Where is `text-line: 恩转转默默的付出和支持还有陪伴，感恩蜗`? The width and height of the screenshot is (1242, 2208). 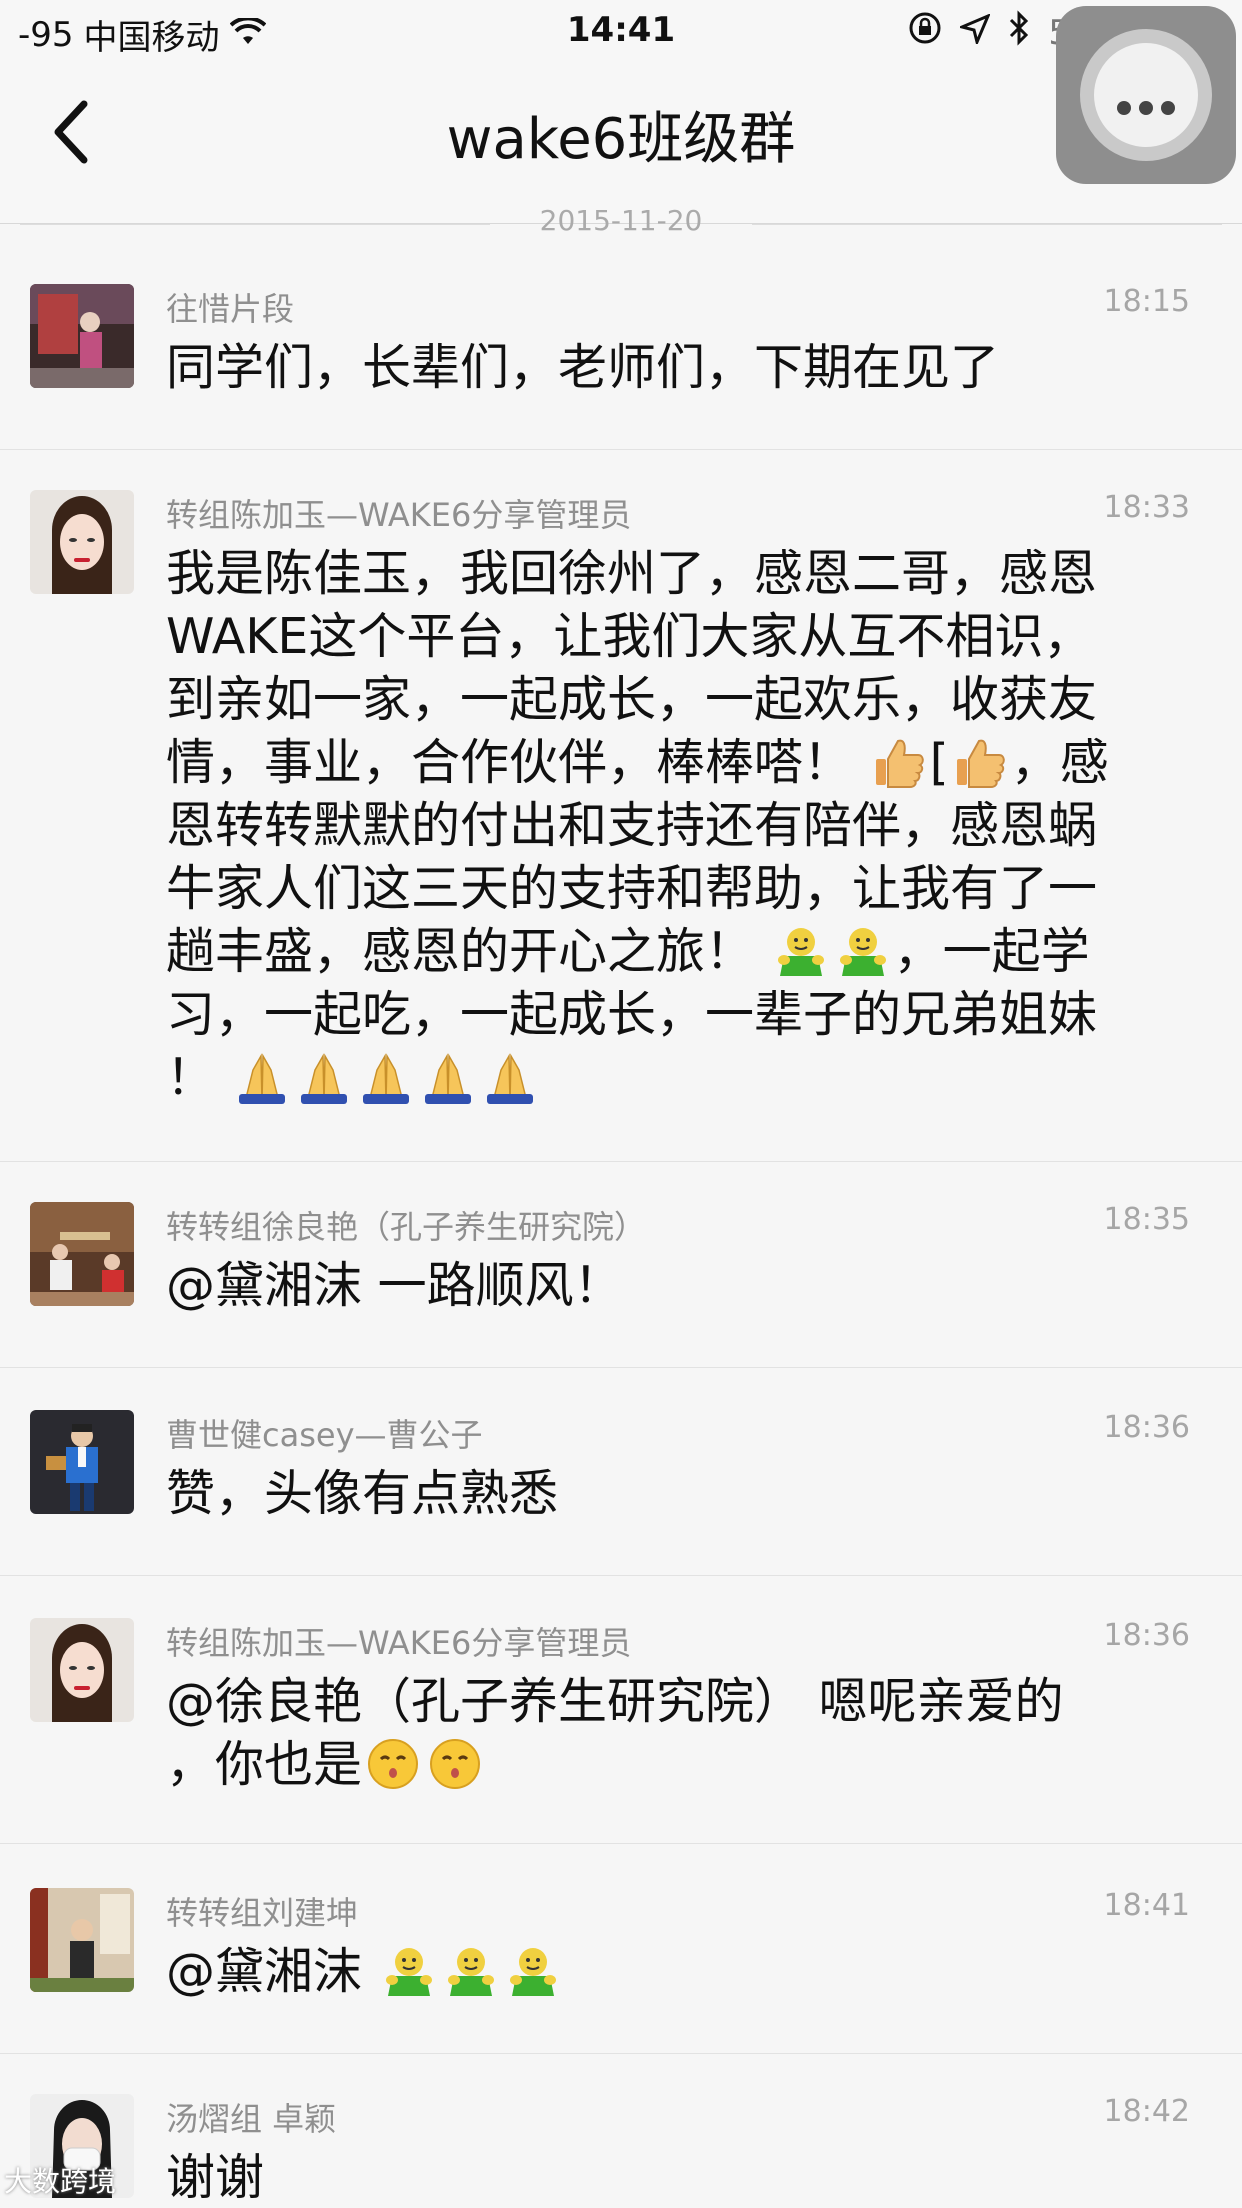
text-line: 恩转转默默的付出和支持还有陪伴，感恩蜗 is located at coordinates (632, 825).